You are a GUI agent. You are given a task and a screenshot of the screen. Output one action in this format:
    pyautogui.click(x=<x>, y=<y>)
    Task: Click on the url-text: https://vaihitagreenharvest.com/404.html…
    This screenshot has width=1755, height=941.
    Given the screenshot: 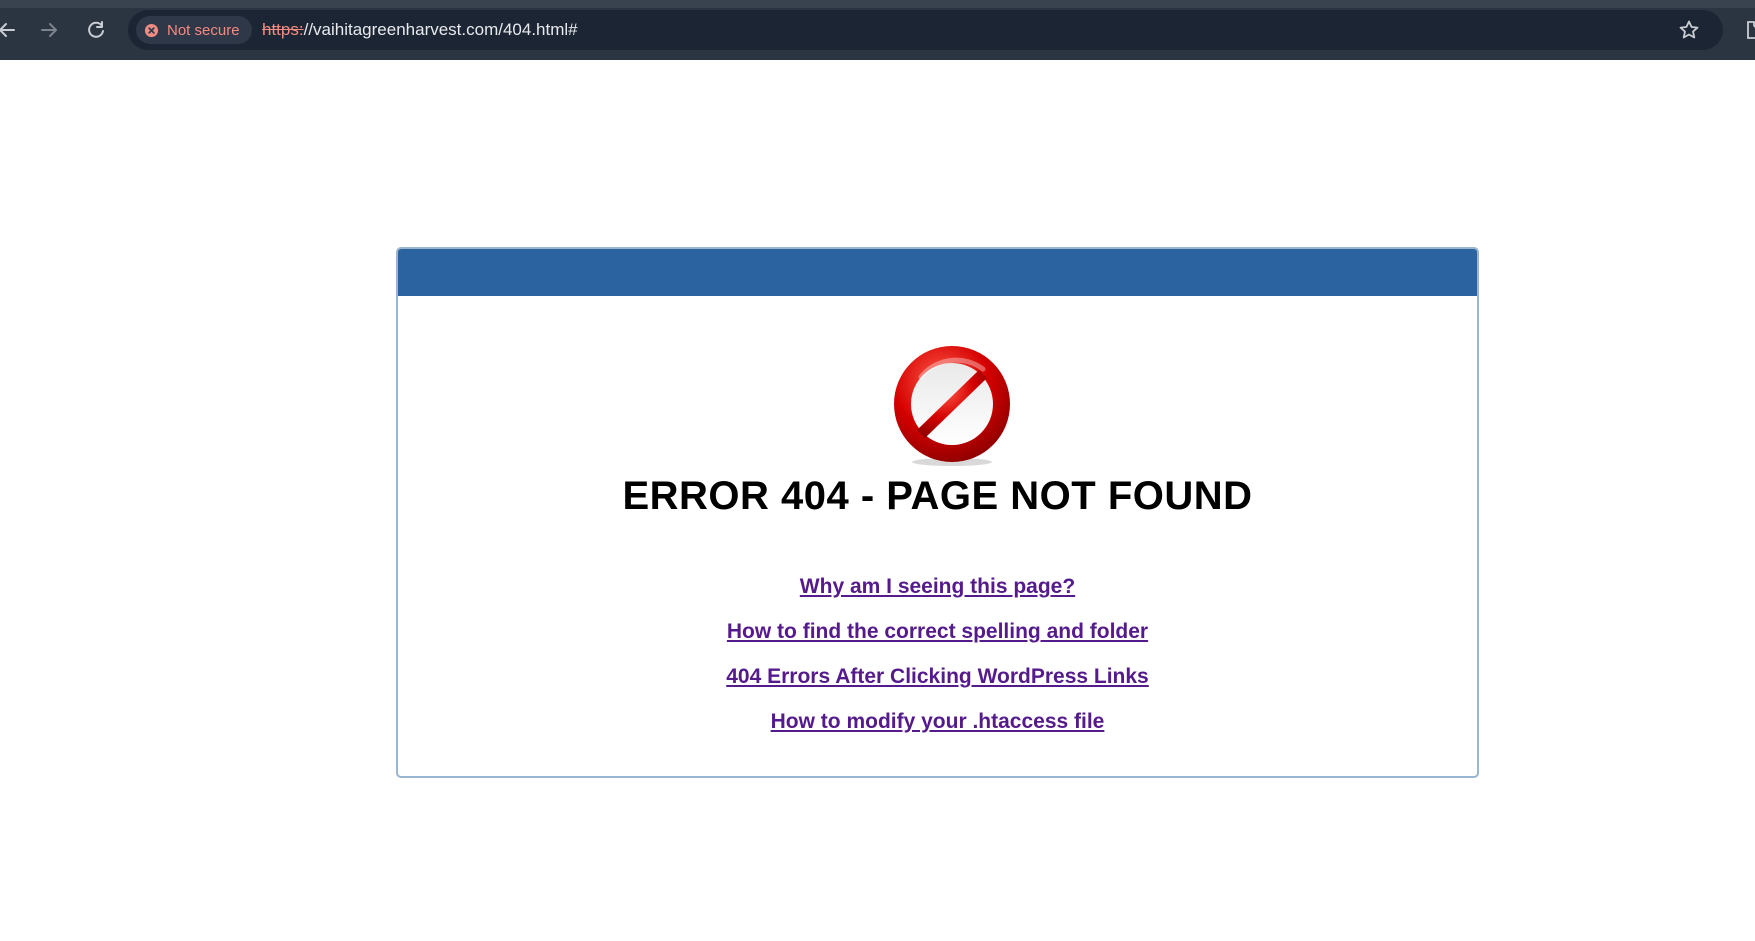 What is the action you would take?
    pyautogui.click(x=420, y=30)
    